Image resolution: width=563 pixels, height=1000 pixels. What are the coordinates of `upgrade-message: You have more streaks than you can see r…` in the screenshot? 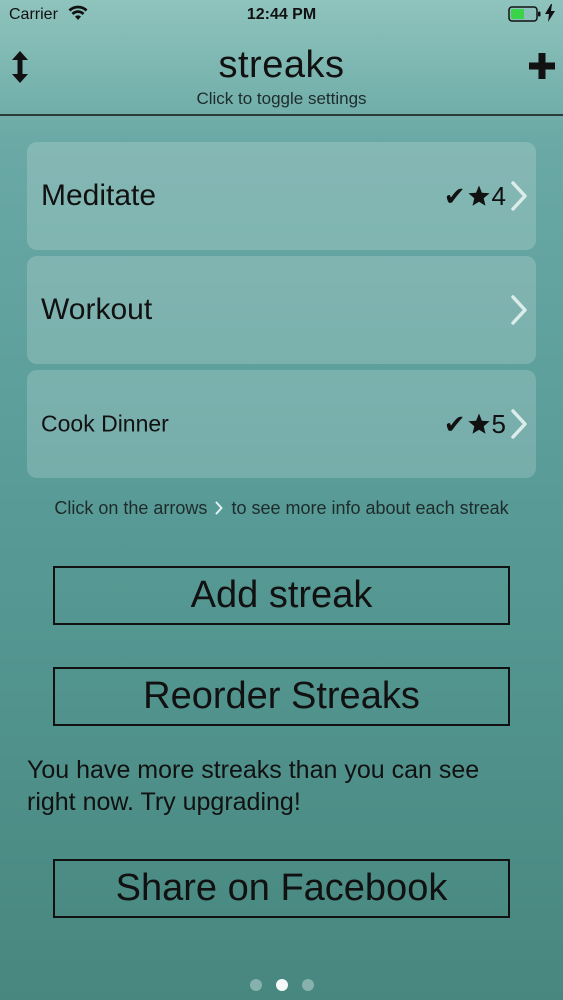 It's located at (253, 786).